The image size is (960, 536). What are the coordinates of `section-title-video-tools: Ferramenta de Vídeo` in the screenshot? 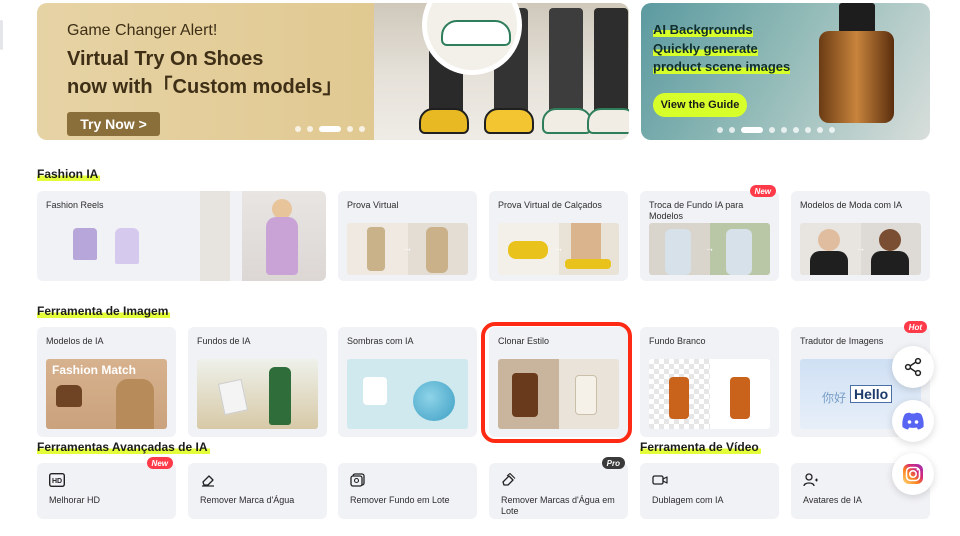 It's located at (700, 447).